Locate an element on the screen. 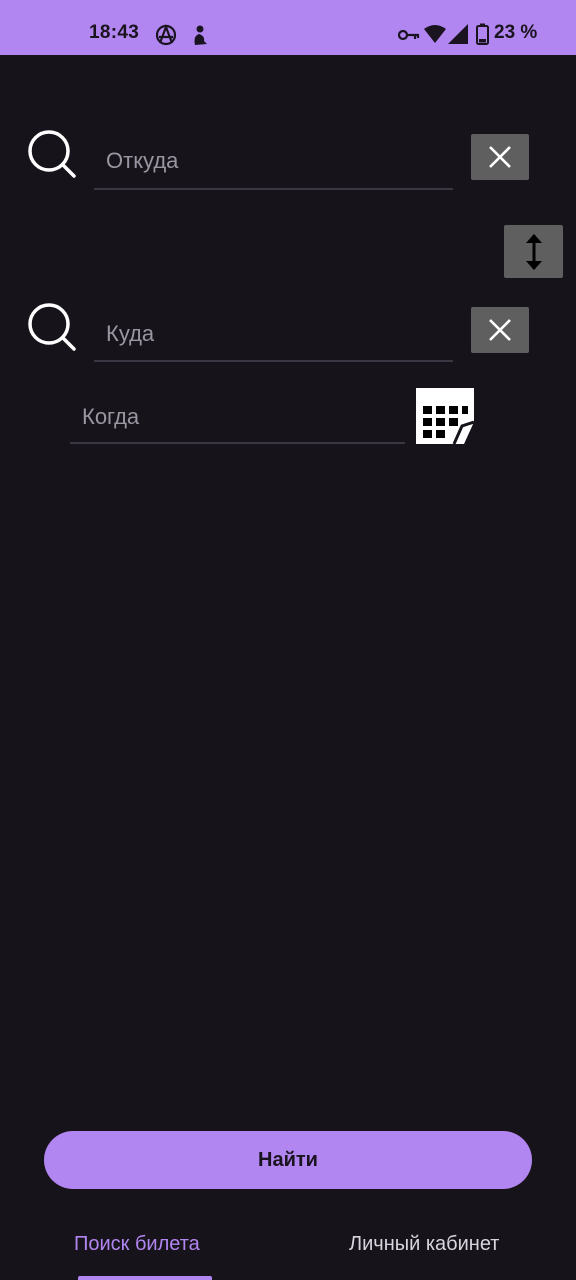  battery-icon is located at coordinates (482, 34).